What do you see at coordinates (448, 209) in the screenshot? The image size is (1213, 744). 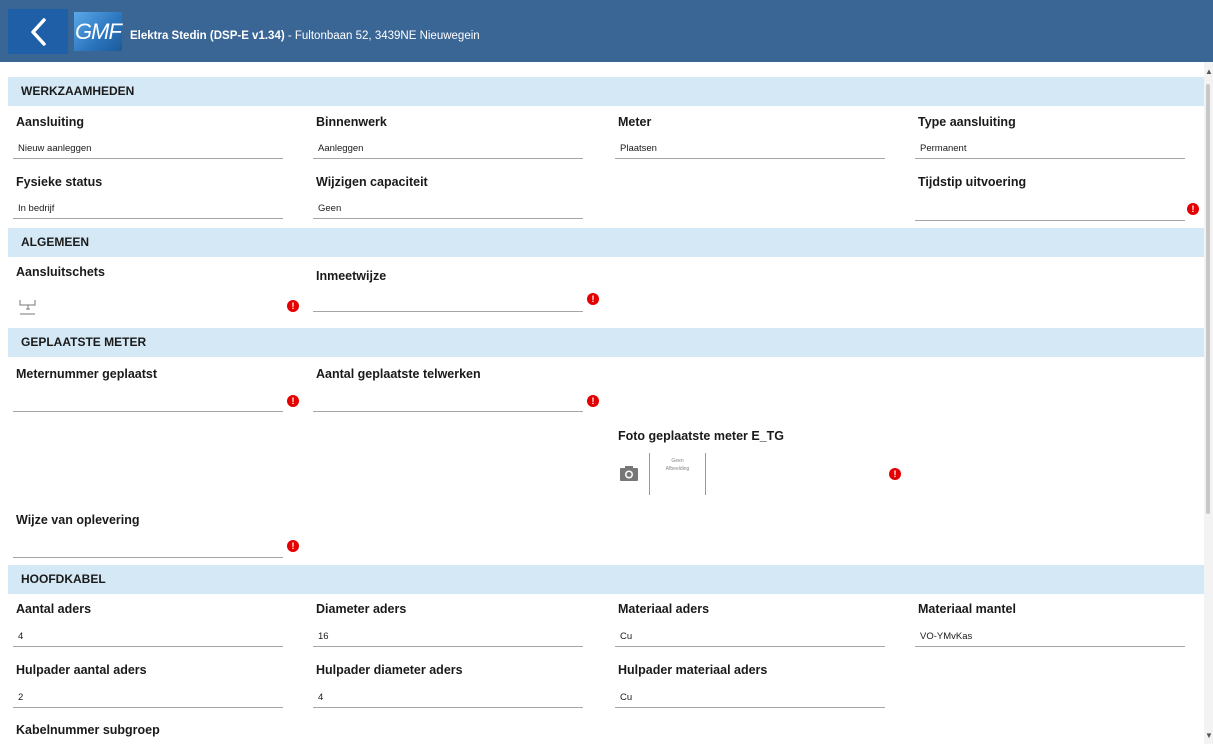 I see `wijzigen-capaciteit-field: Geen` at bounding box center [448, 209].